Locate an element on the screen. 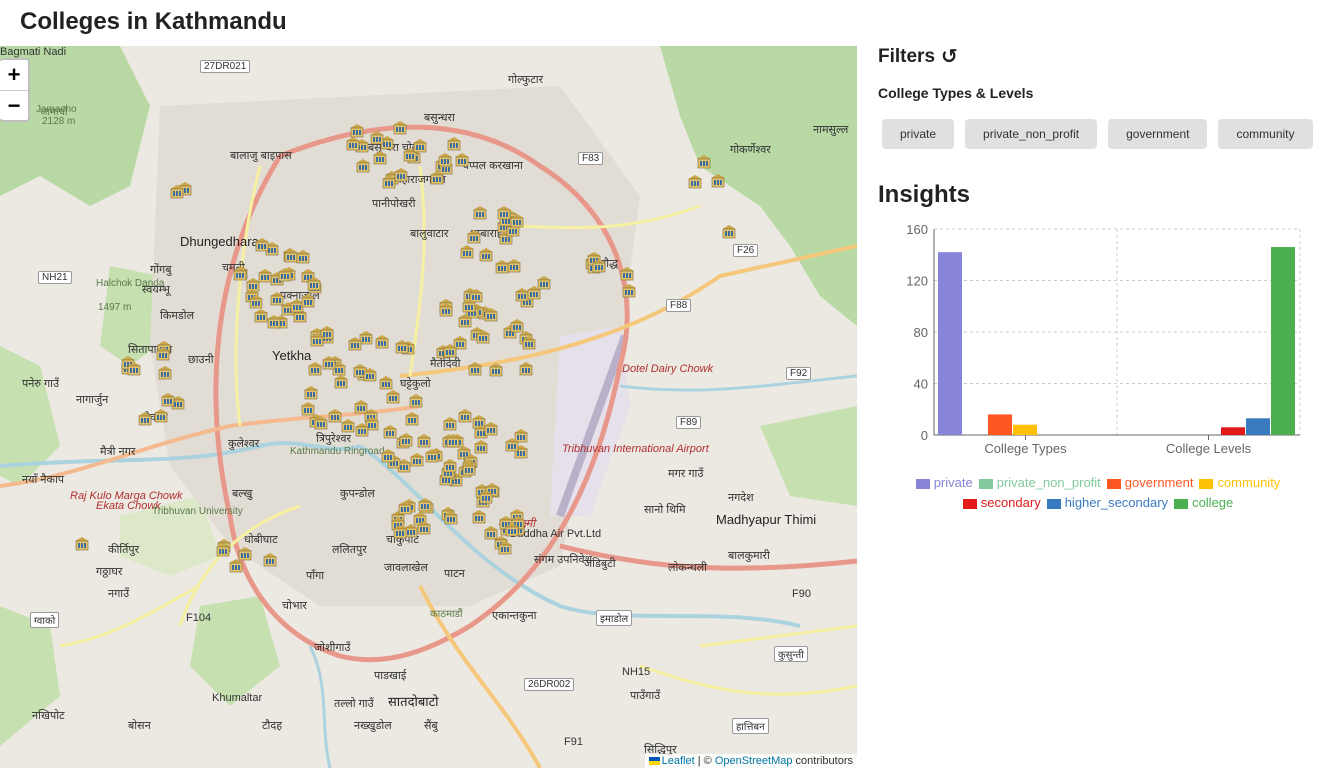 The image size is (1337, 768). refresh-icon: ↺ is located at coordinates (949, 56).